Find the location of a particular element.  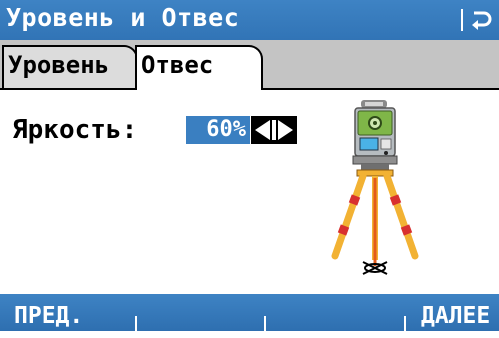

tab-plummet-label: Отвес is located at coordinates (177, 65).